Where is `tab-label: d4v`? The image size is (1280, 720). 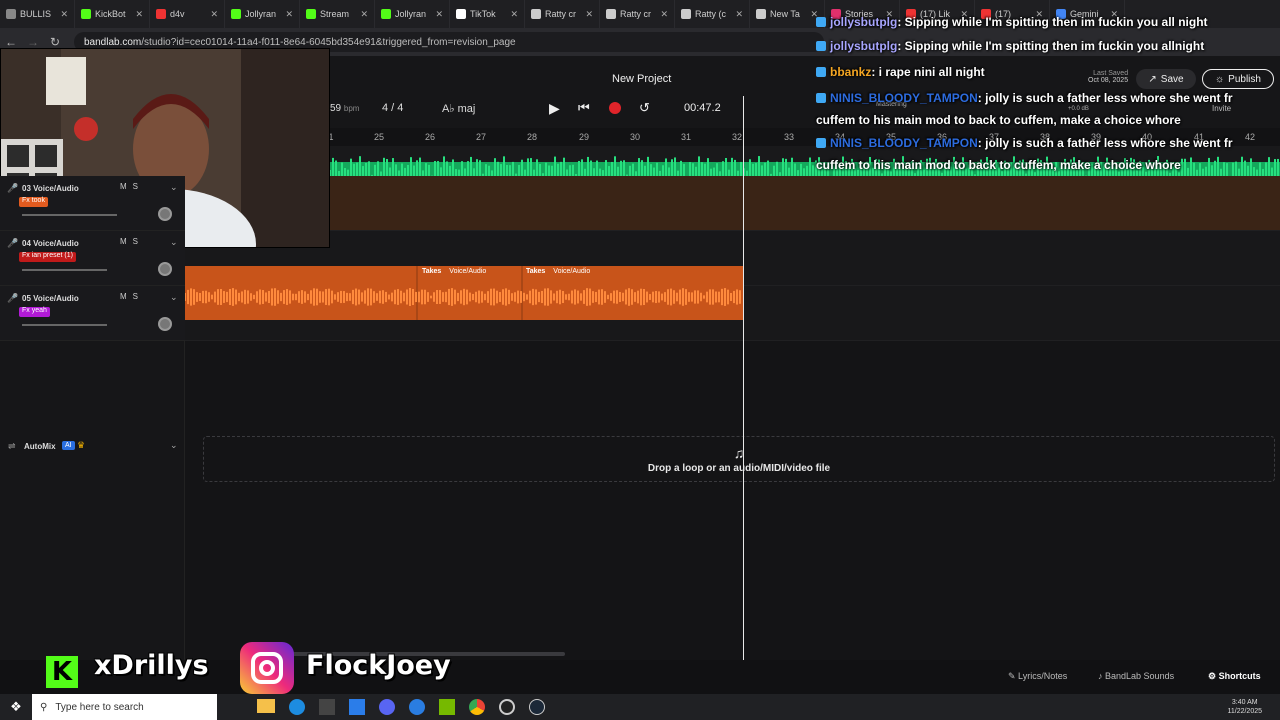 tab-label: d4v is located at coordinates (177, 14).